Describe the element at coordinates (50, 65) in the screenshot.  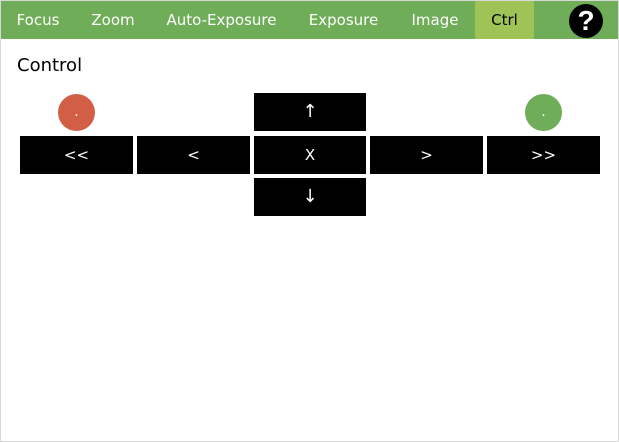
I see `section-title: Control` at that location.